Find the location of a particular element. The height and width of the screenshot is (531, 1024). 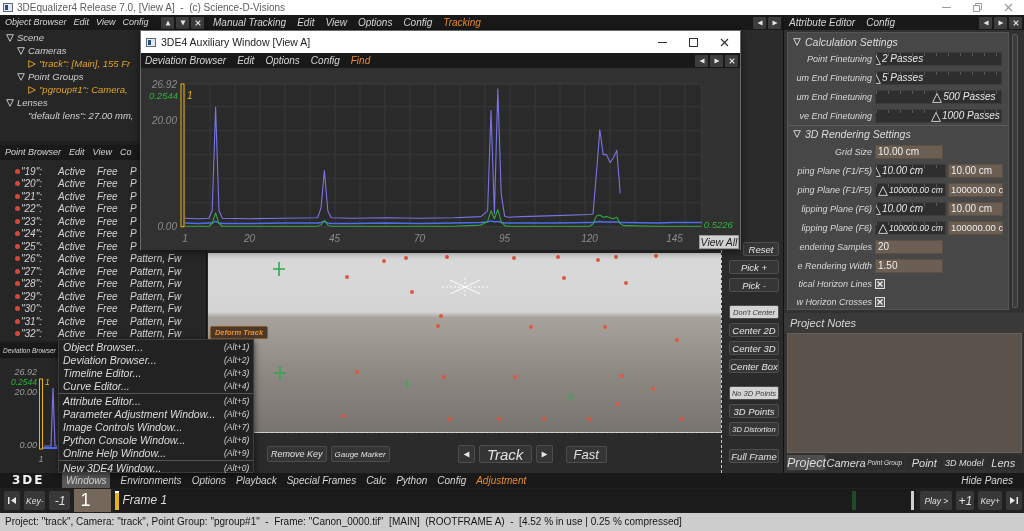

menu-item: Calc is located at coordinates (376, 480).